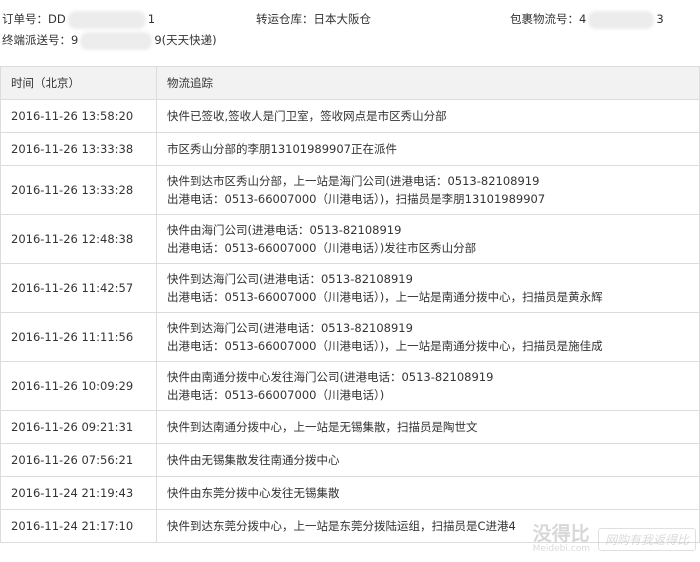  Describe the element at coordinates (342, 19) in the screenshot. I see `warehouse-value: 日本大阪仓` at that location.